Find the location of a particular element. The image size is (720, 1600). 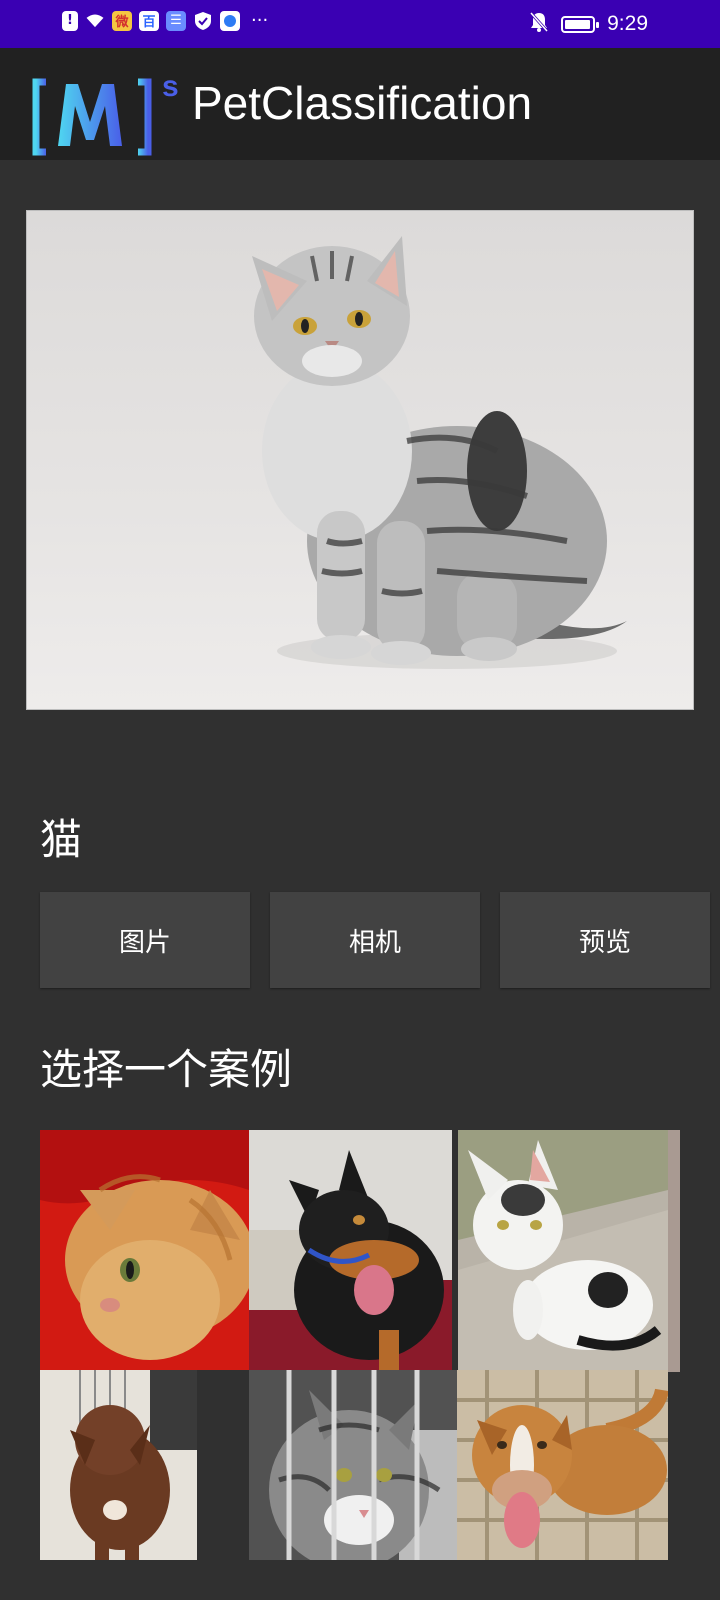

status-time: 9:29 is located at coordinates (627, 23).